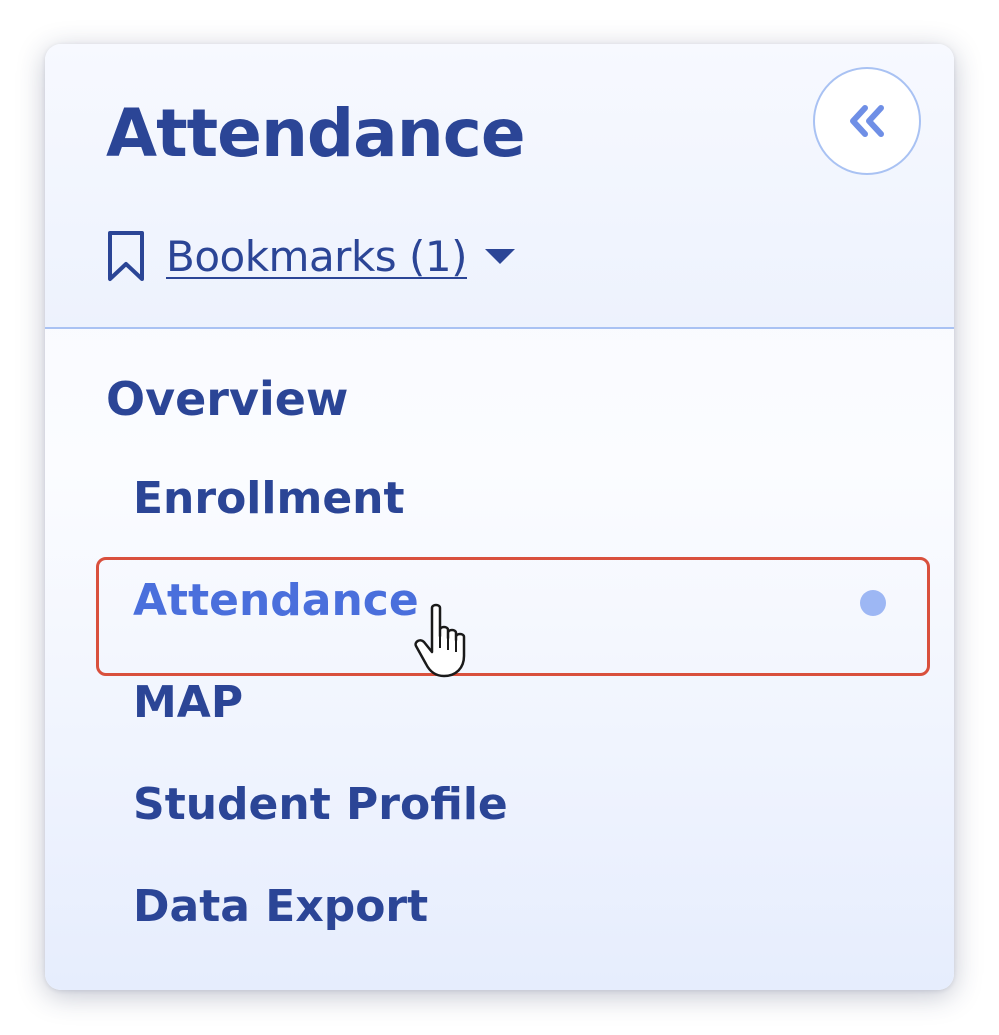 The width and height of the screenshot is (999, 1035). I want to click on active-indicator-dot, so click(873, 603).